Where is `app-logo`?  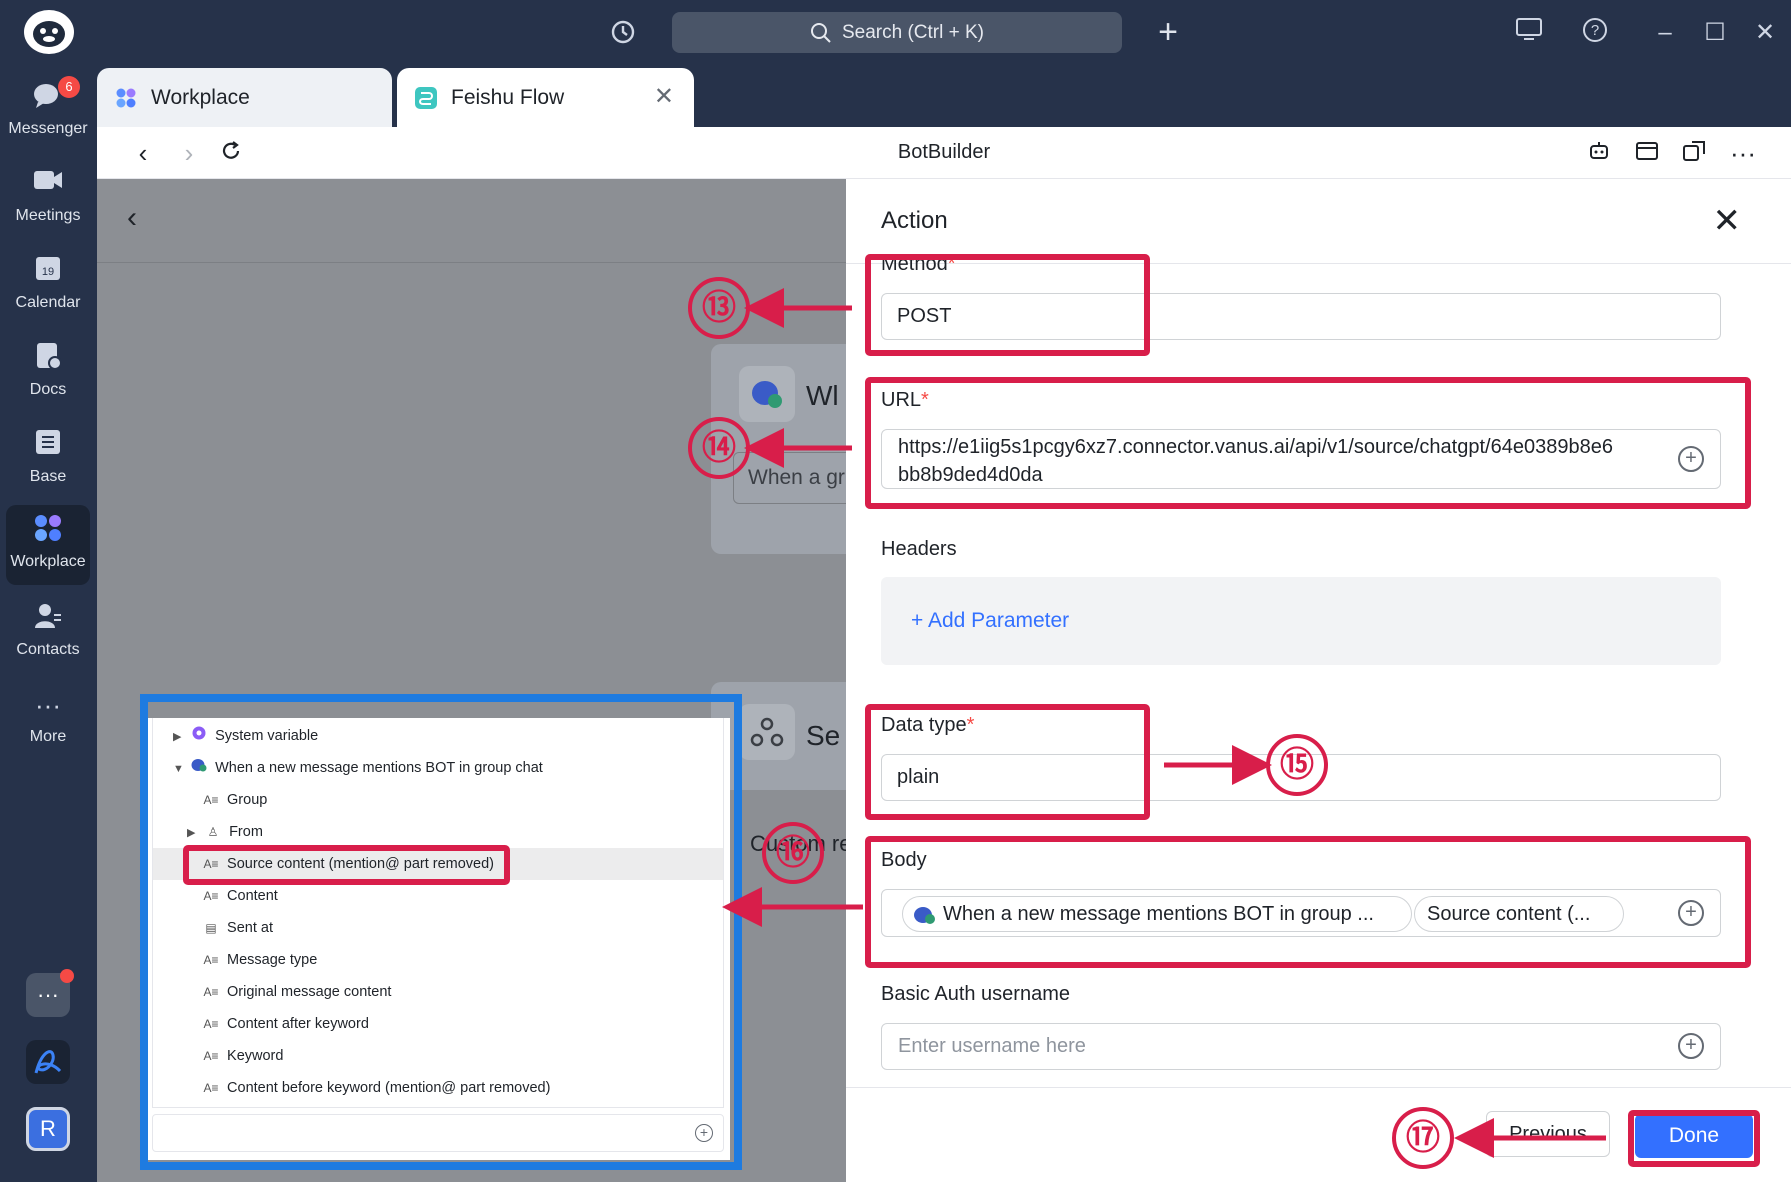
app-logo is located at coordinates (49, 32).